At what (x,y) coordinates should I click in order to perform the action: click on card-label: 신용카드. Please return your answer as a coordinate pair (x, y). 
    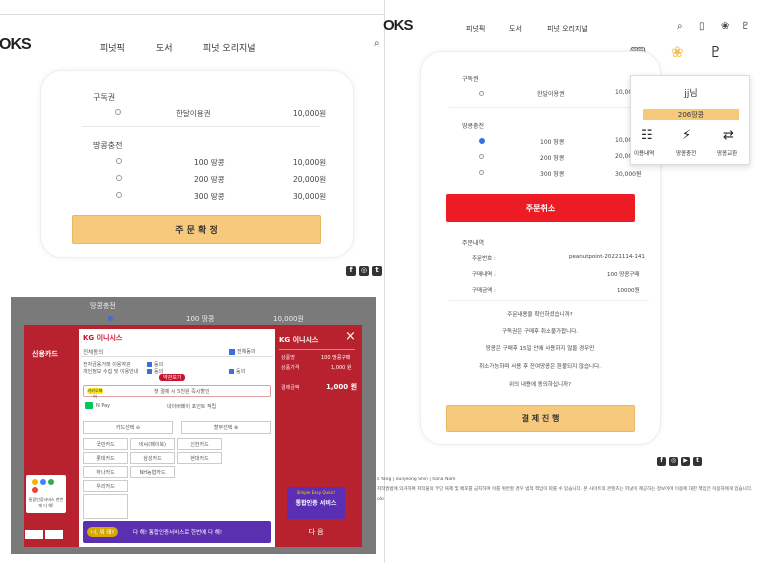
    Looking at the image, I should click on (45, 354).